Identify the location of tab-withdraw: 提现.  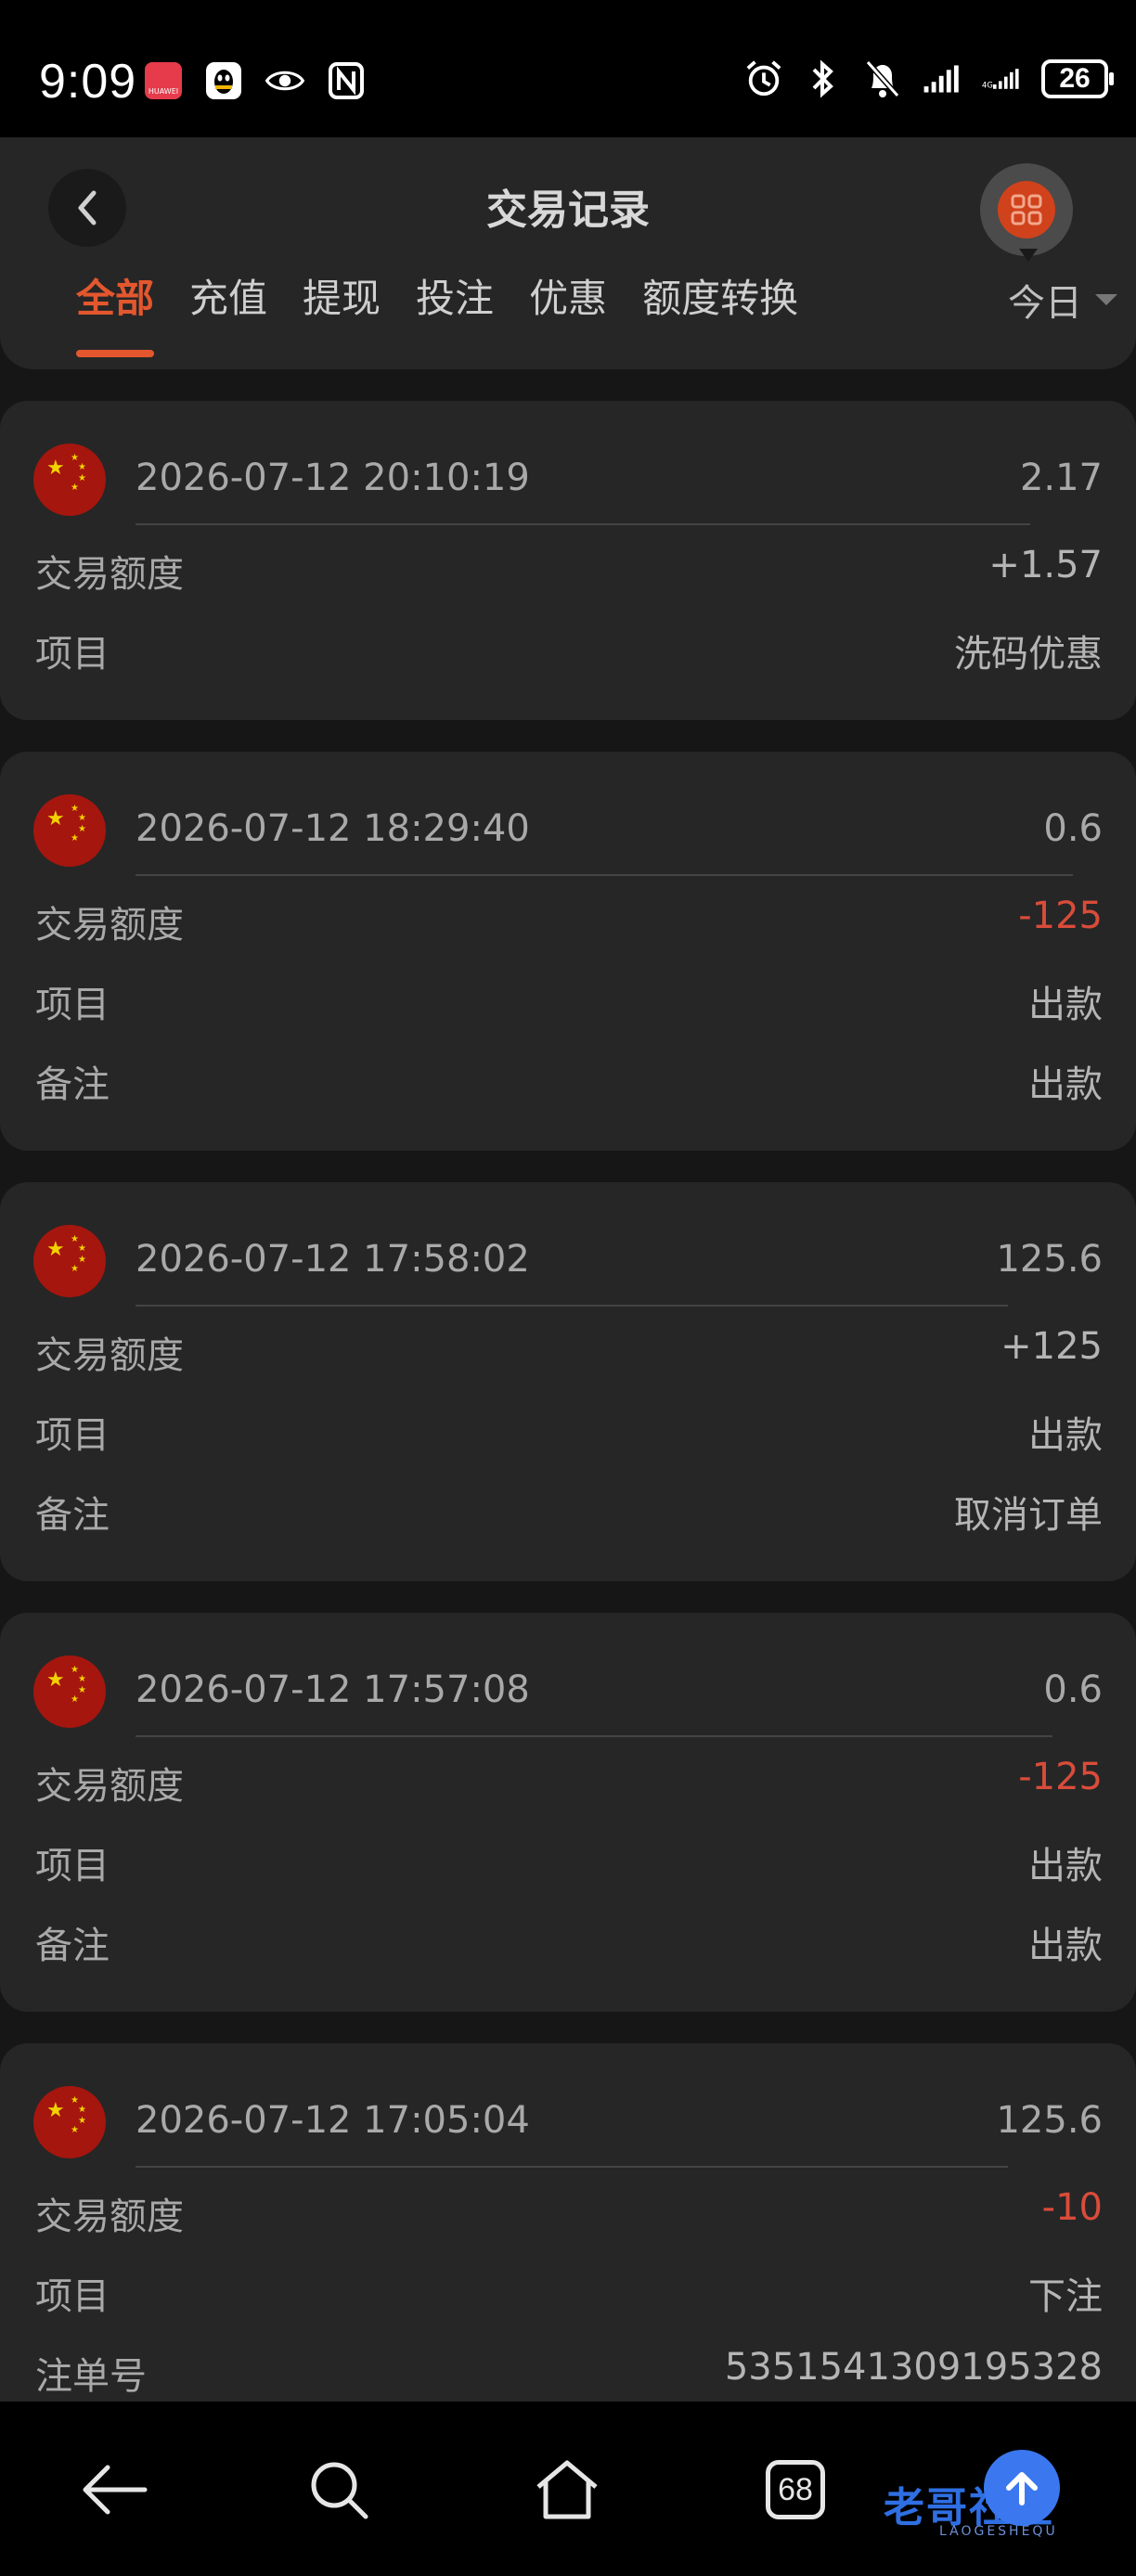
(342, 311).